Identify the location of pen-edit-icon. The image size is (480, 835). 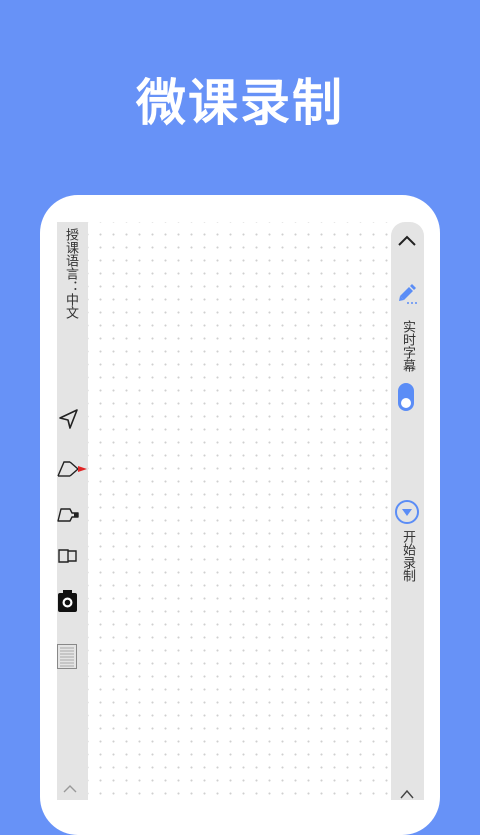
(407, 293).